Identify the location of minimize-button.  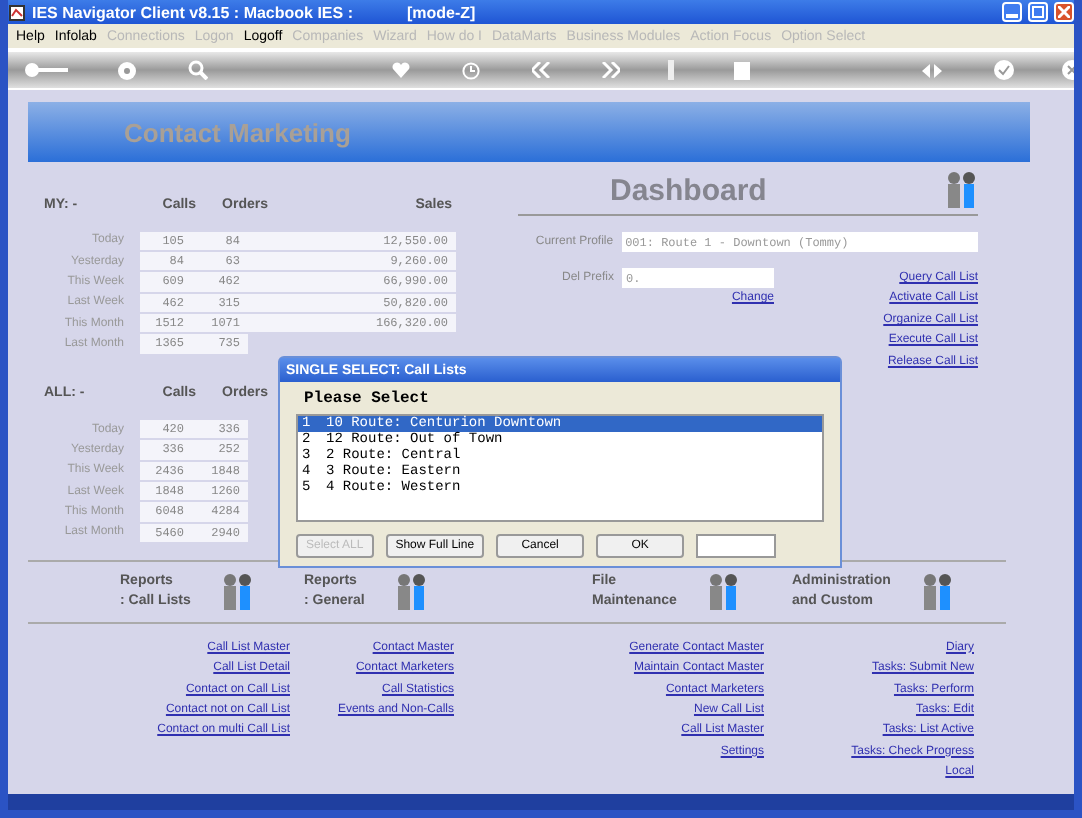
(1012, 12).